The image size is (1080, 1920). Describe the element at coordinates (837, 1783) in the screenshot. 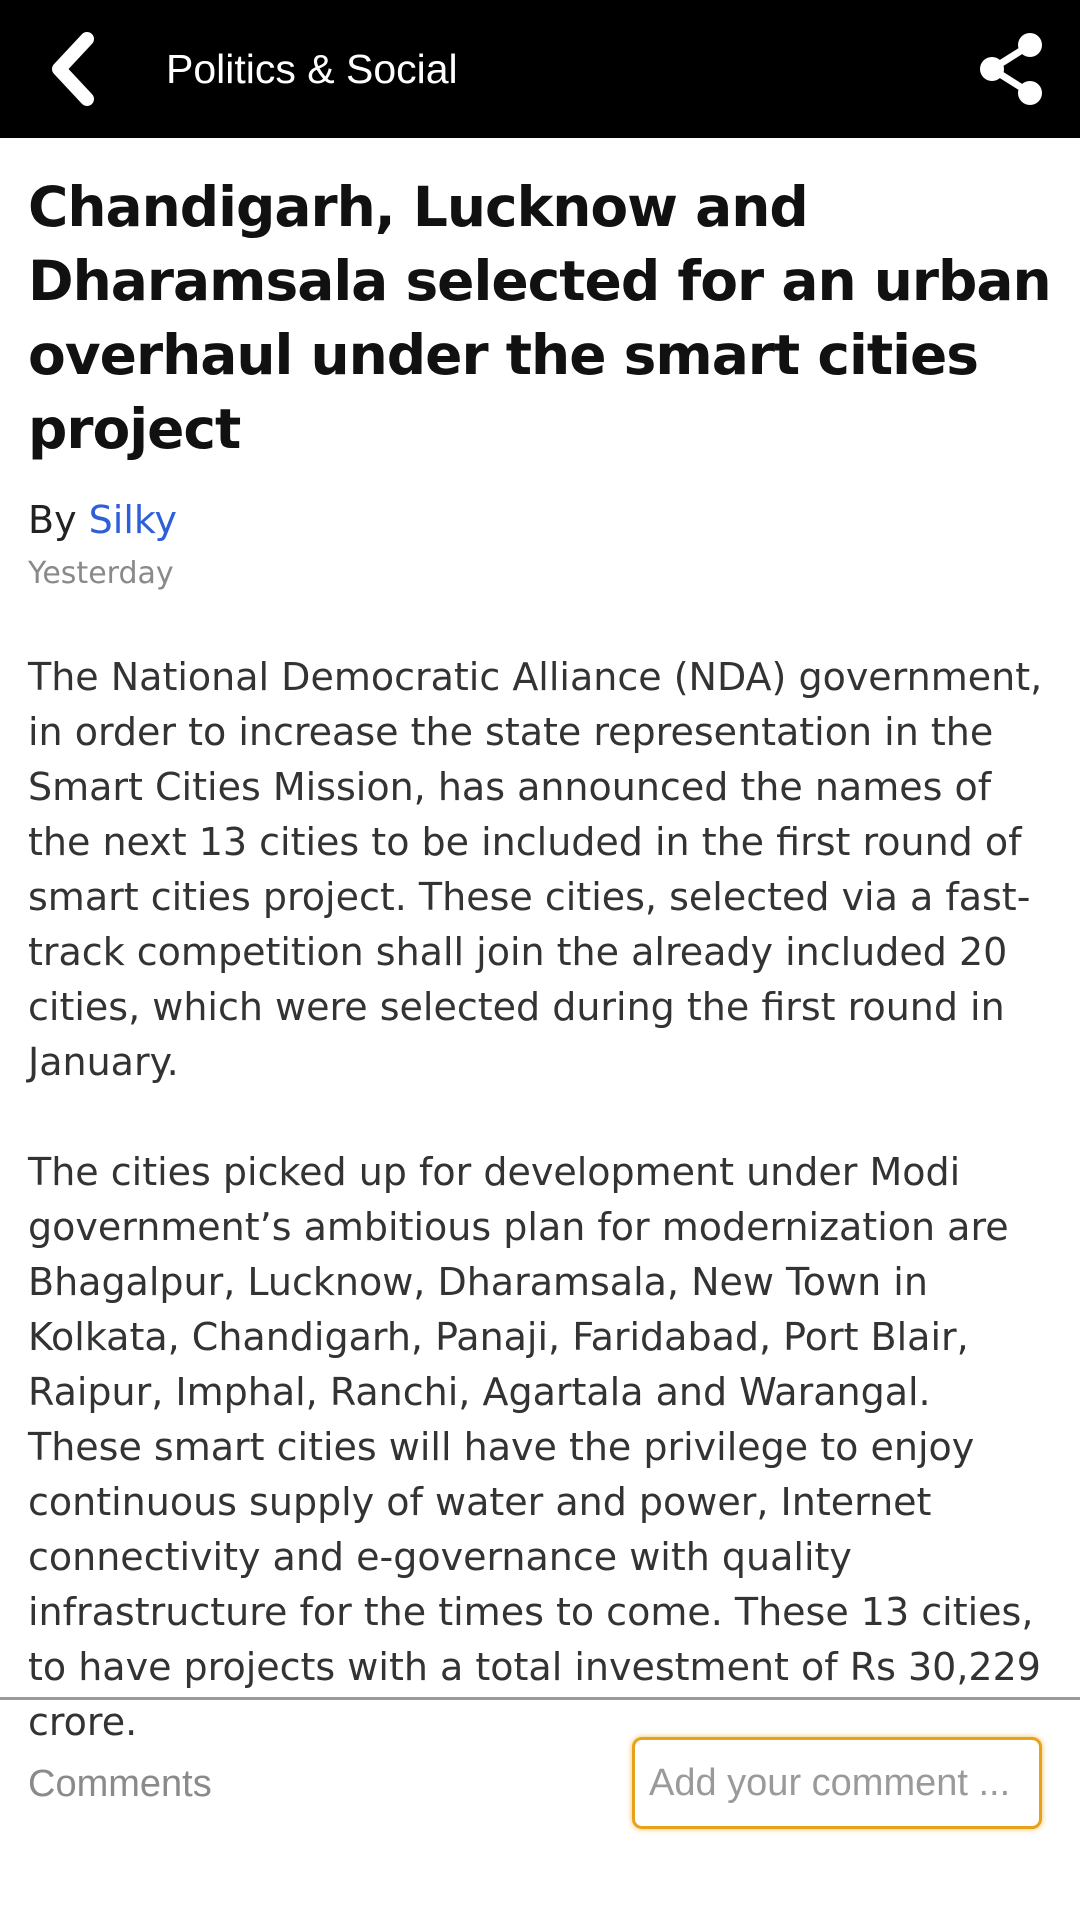

I see `comment-input` at that location.